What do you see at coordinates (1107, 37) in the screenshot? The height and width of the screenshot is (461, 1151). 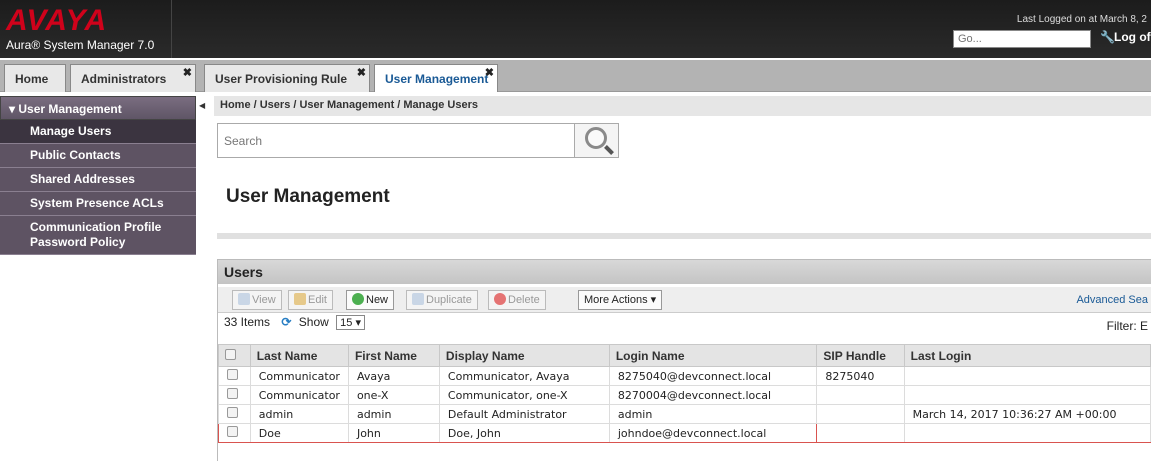 I see `wrench-icon: 🔧` at bounding box center [1107, 37].